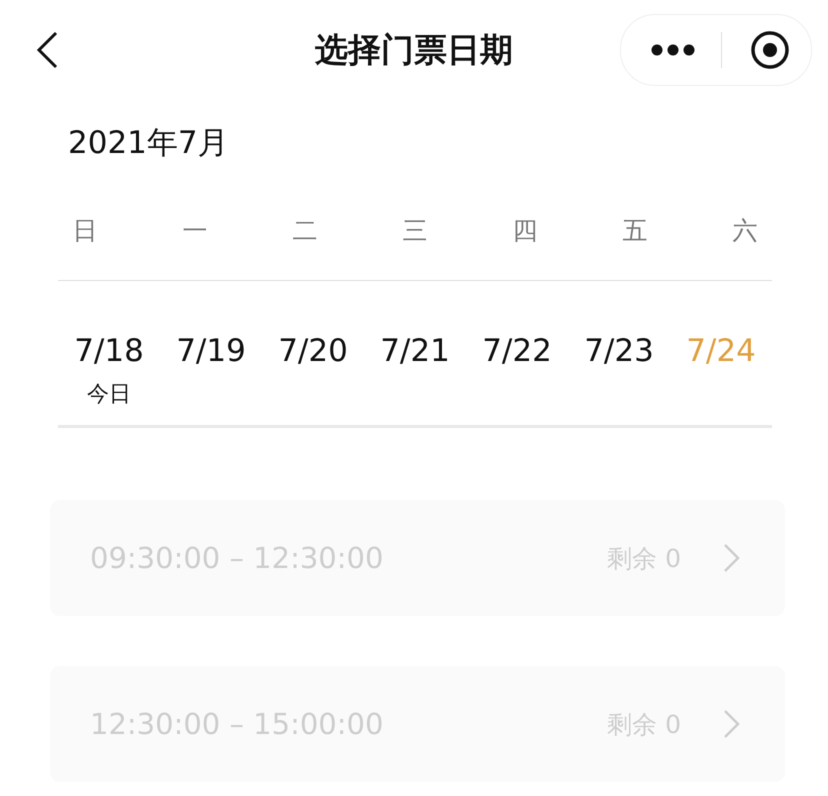 This screenshot has height=796, width=828. What do you see at coordinates (635, 231) in the screenshot?
I see `weekday-label: 五` at bounding box center [635, 231].